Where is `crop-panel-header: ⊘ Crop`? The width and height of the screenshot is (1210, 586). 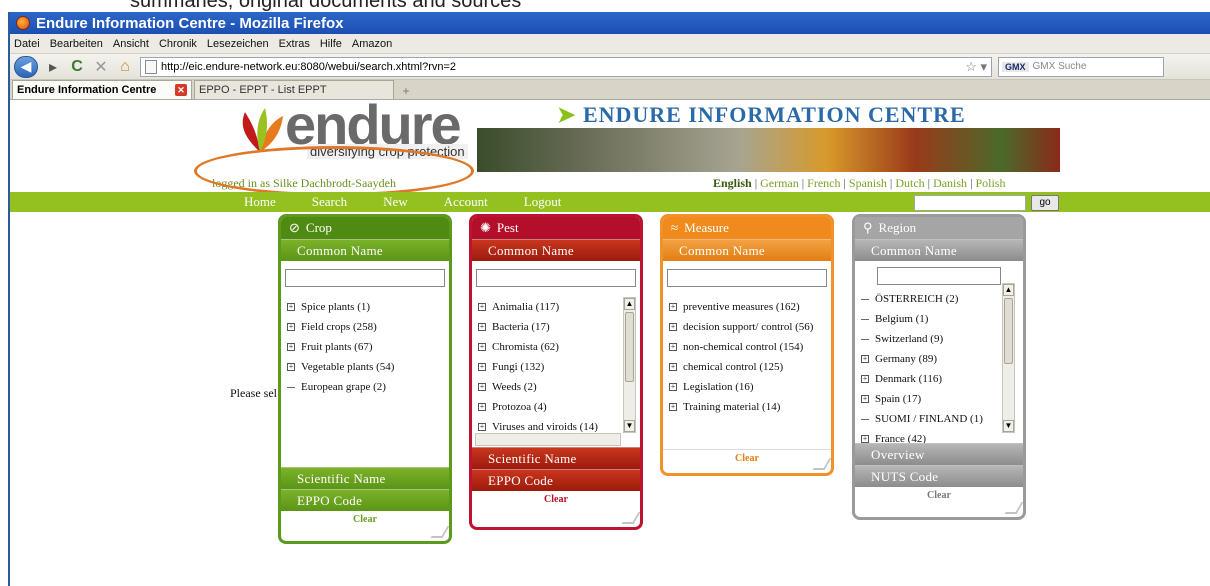 crop-panel-header: ⊘ Crop is located at coordinates (365, 228).